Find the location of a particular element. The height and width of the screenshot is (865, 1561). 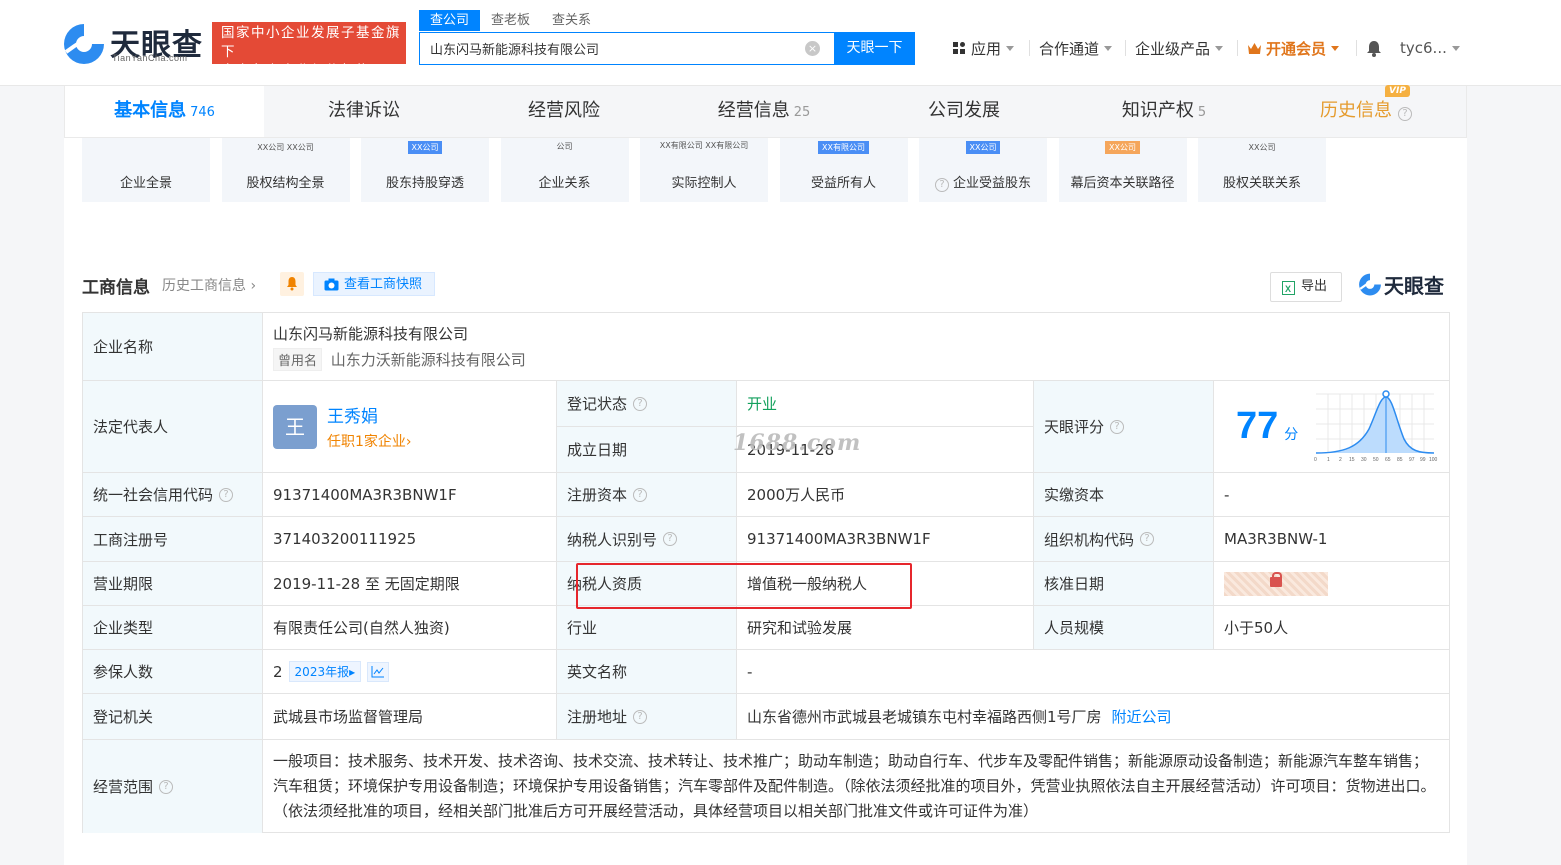

label-score: 天眼评分? is located at coordinates (1124, 427).